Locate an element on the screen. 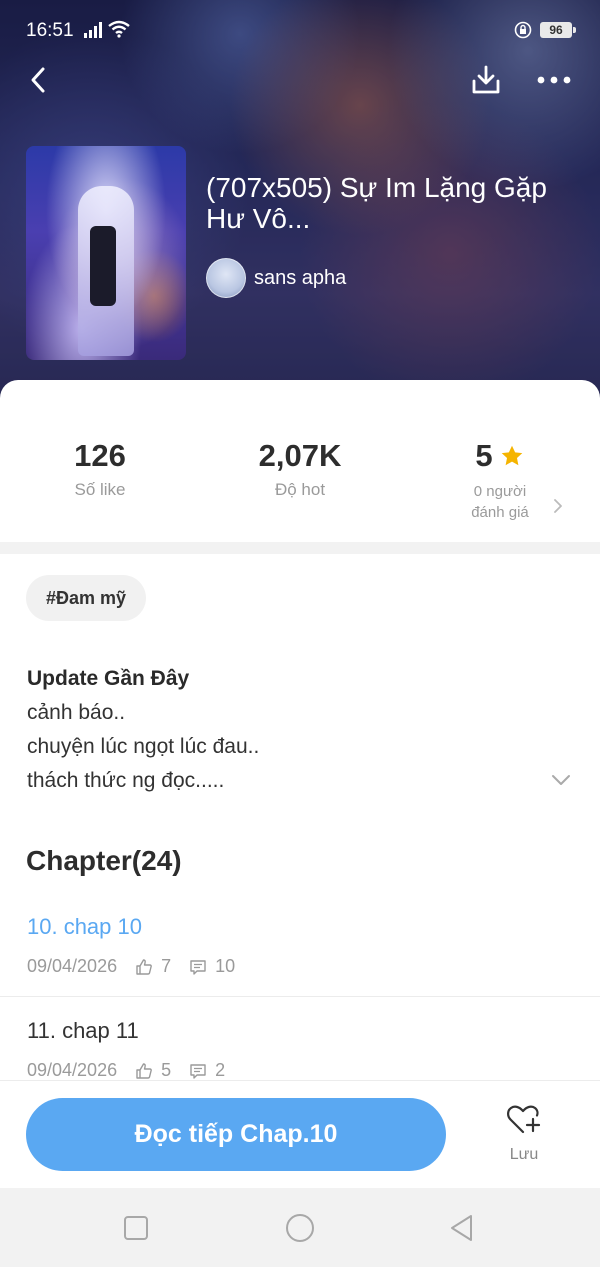  chevron-down-icon is located at coordinates (561, 780).